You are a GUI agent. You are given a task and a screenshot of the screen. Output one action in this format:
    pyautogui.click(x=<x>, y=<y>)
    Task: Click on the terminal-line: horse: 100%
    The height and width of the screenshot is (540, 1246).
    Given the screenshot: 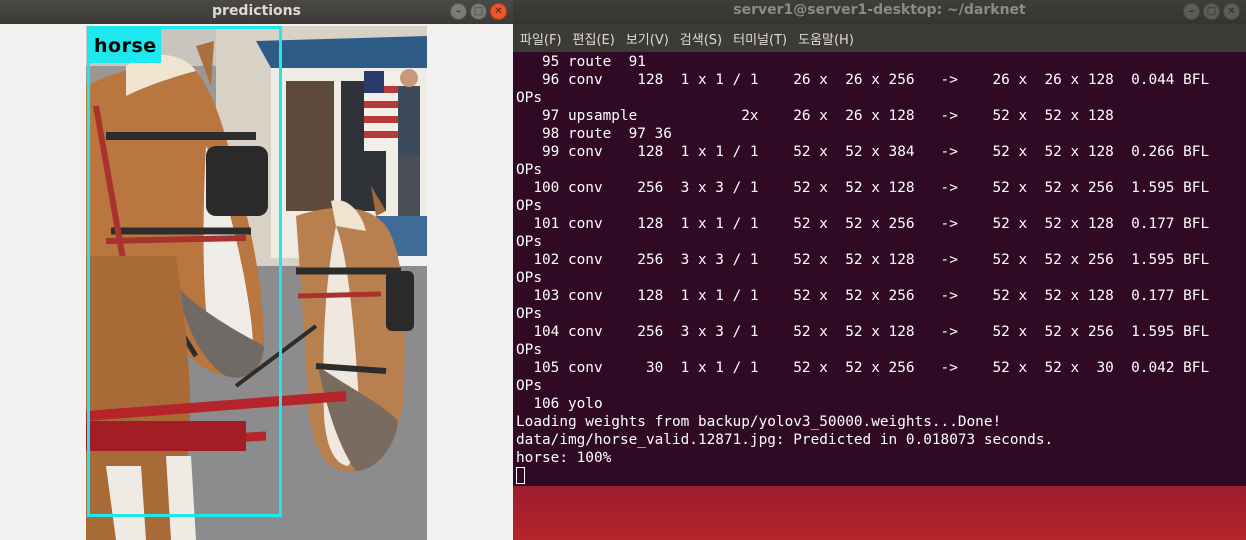 What is the action you would take?
    pyautogui.click(x=564, y=458)
    